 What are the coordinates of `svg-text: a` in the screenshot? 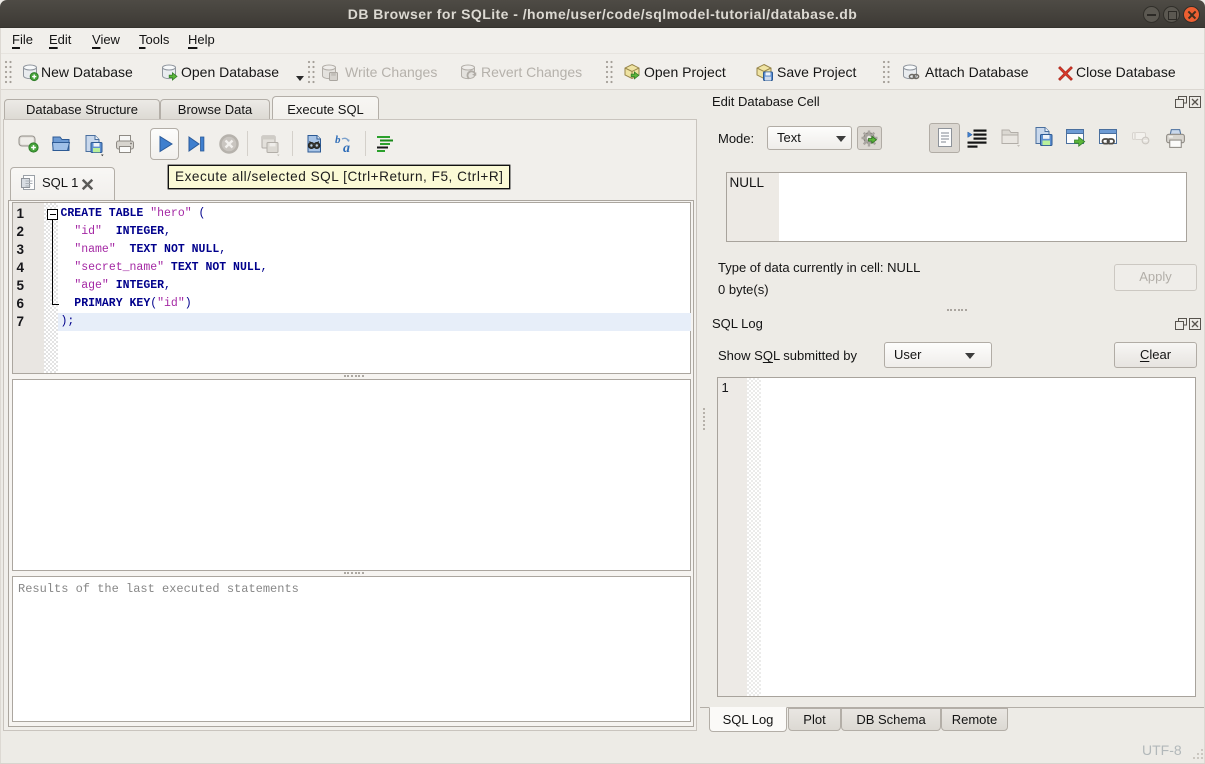 It's located at (346, 148).